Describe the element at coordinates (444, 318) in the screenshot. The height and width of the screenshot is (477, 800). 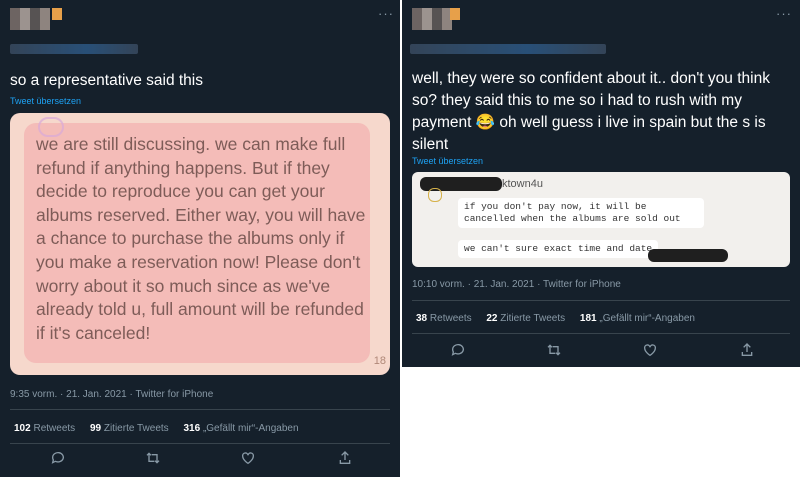
I see `retweets-stat: 38 Retweets` at that location.